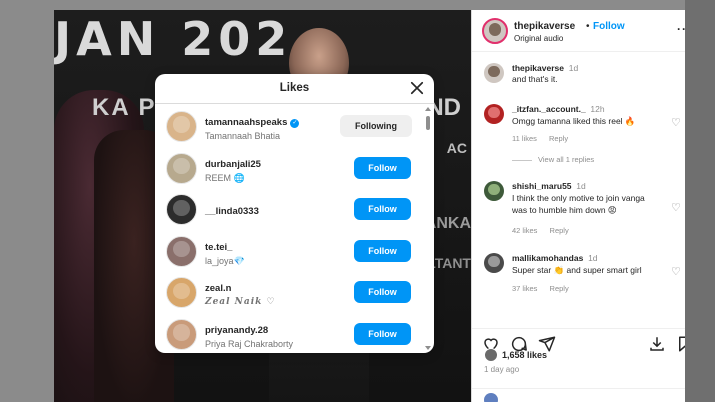  Describe the element at coordinates (376, 126) in the screenshot. I see `following-button: Following` at that location.